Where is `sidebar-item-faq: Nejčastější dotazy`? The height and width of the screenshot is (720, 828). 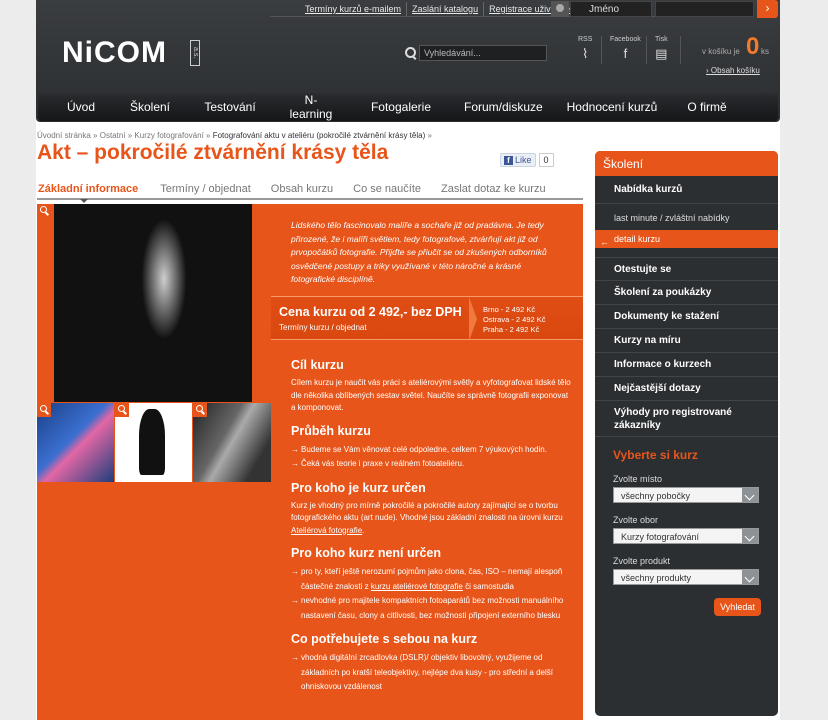
sidebar-item-faq: Nejčastější dotazy is located at coordinates (686, 389).